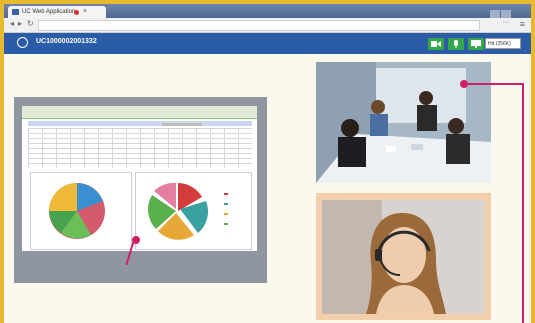 This screenshot has width=535, height=323. Describe the element at coordinates (49, 12) in the screenshot. I see `tab-title: UC Web Application` at that location.